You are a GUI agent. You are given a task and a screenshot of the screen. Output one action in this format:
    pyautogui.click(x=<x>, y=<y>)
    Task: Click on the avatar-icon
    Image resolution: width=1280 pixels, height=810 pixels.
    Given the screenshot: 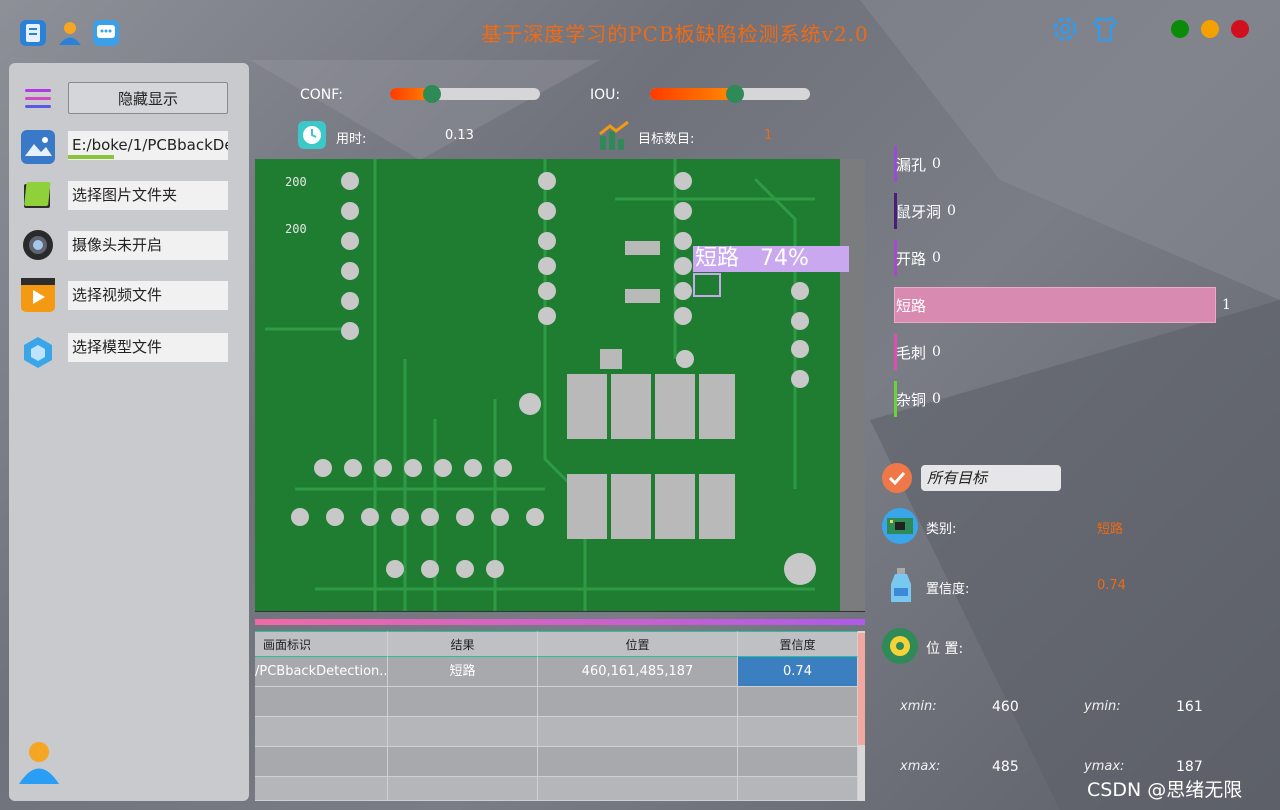 What is the action you would take?
    pyautogui.click(x=39, y=762)
    